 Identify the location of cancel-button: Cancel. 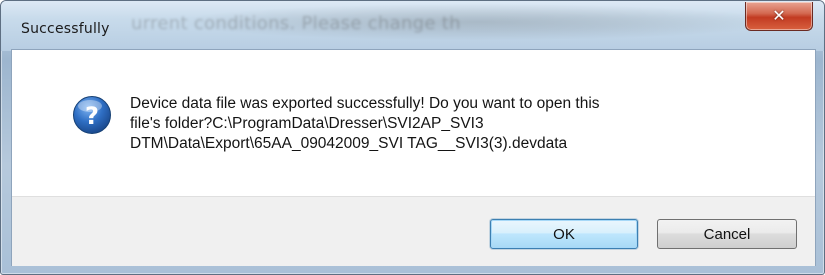
(727, 234).